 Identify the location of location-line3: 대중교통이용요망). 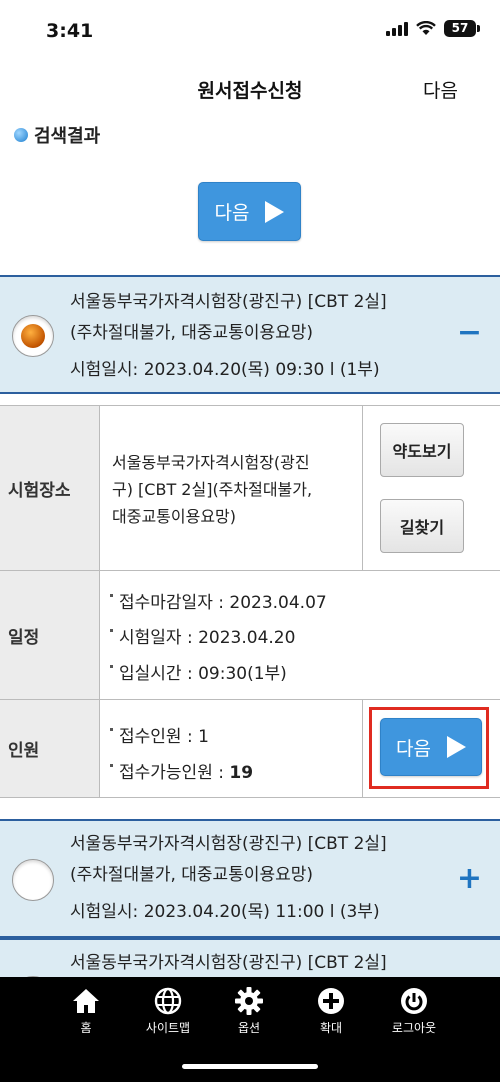
(174, 516).